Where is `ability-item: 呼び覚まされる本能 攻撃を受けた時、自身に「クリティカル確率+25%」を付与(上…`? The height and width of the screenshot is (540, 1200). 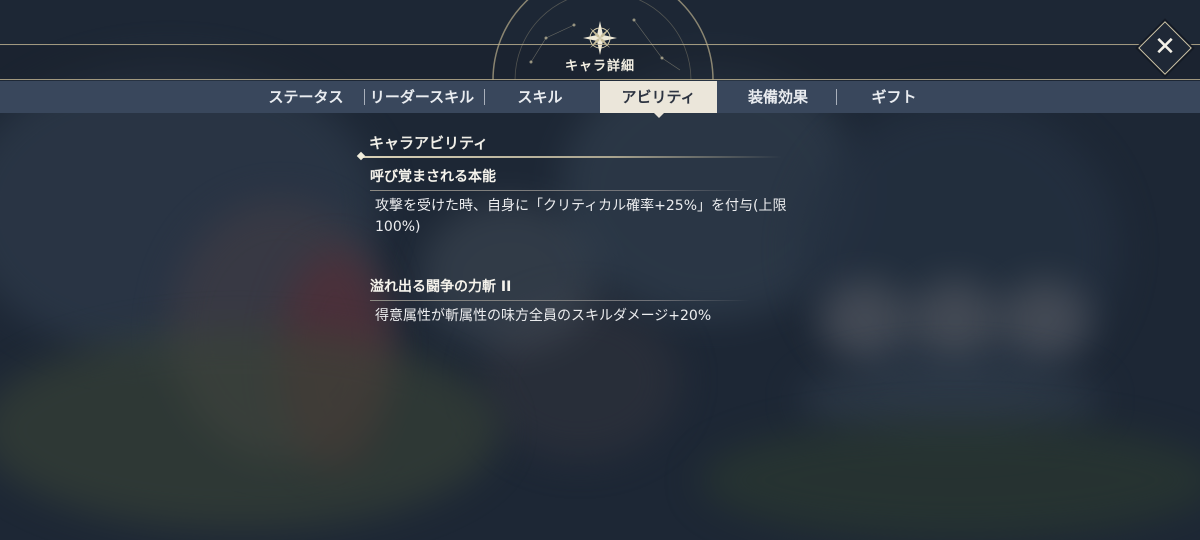
ability-item: 呼び覚まされる本能 攻撃を受けた時、自身に「クリティカル確率+25%」を付与(上… is located at coordinates (605, 202).